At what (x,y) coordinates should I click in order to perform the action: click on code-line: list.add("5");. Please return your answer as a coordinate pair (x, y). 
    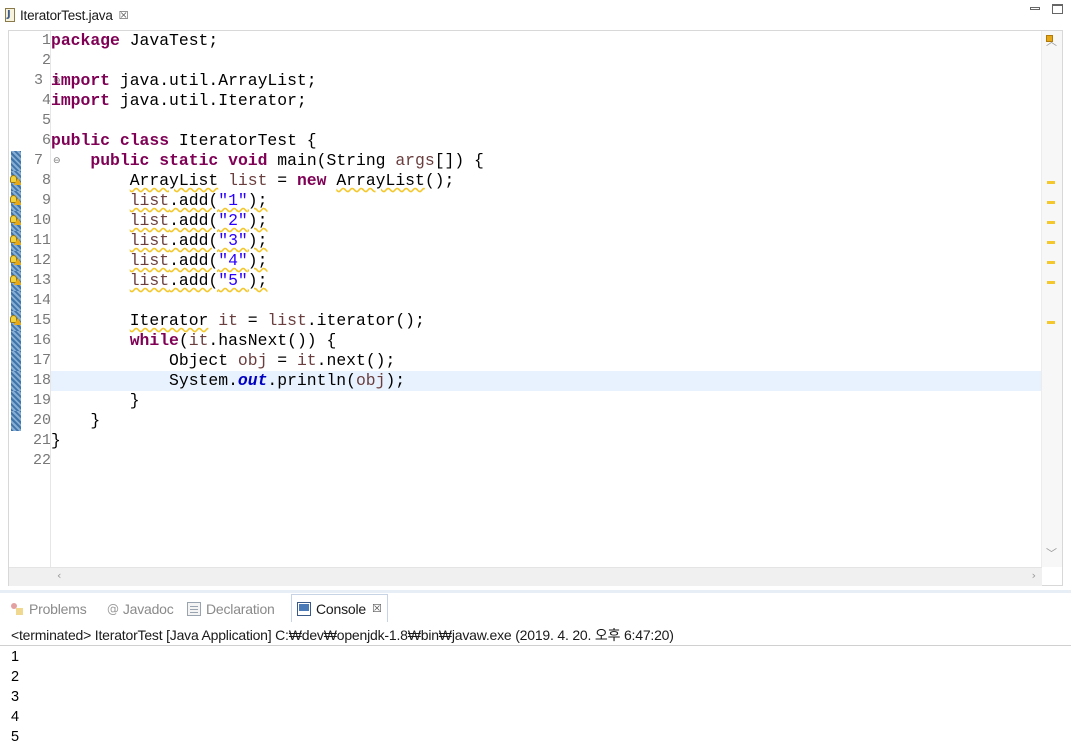
    Looking at the image, I should click on (546, 281).